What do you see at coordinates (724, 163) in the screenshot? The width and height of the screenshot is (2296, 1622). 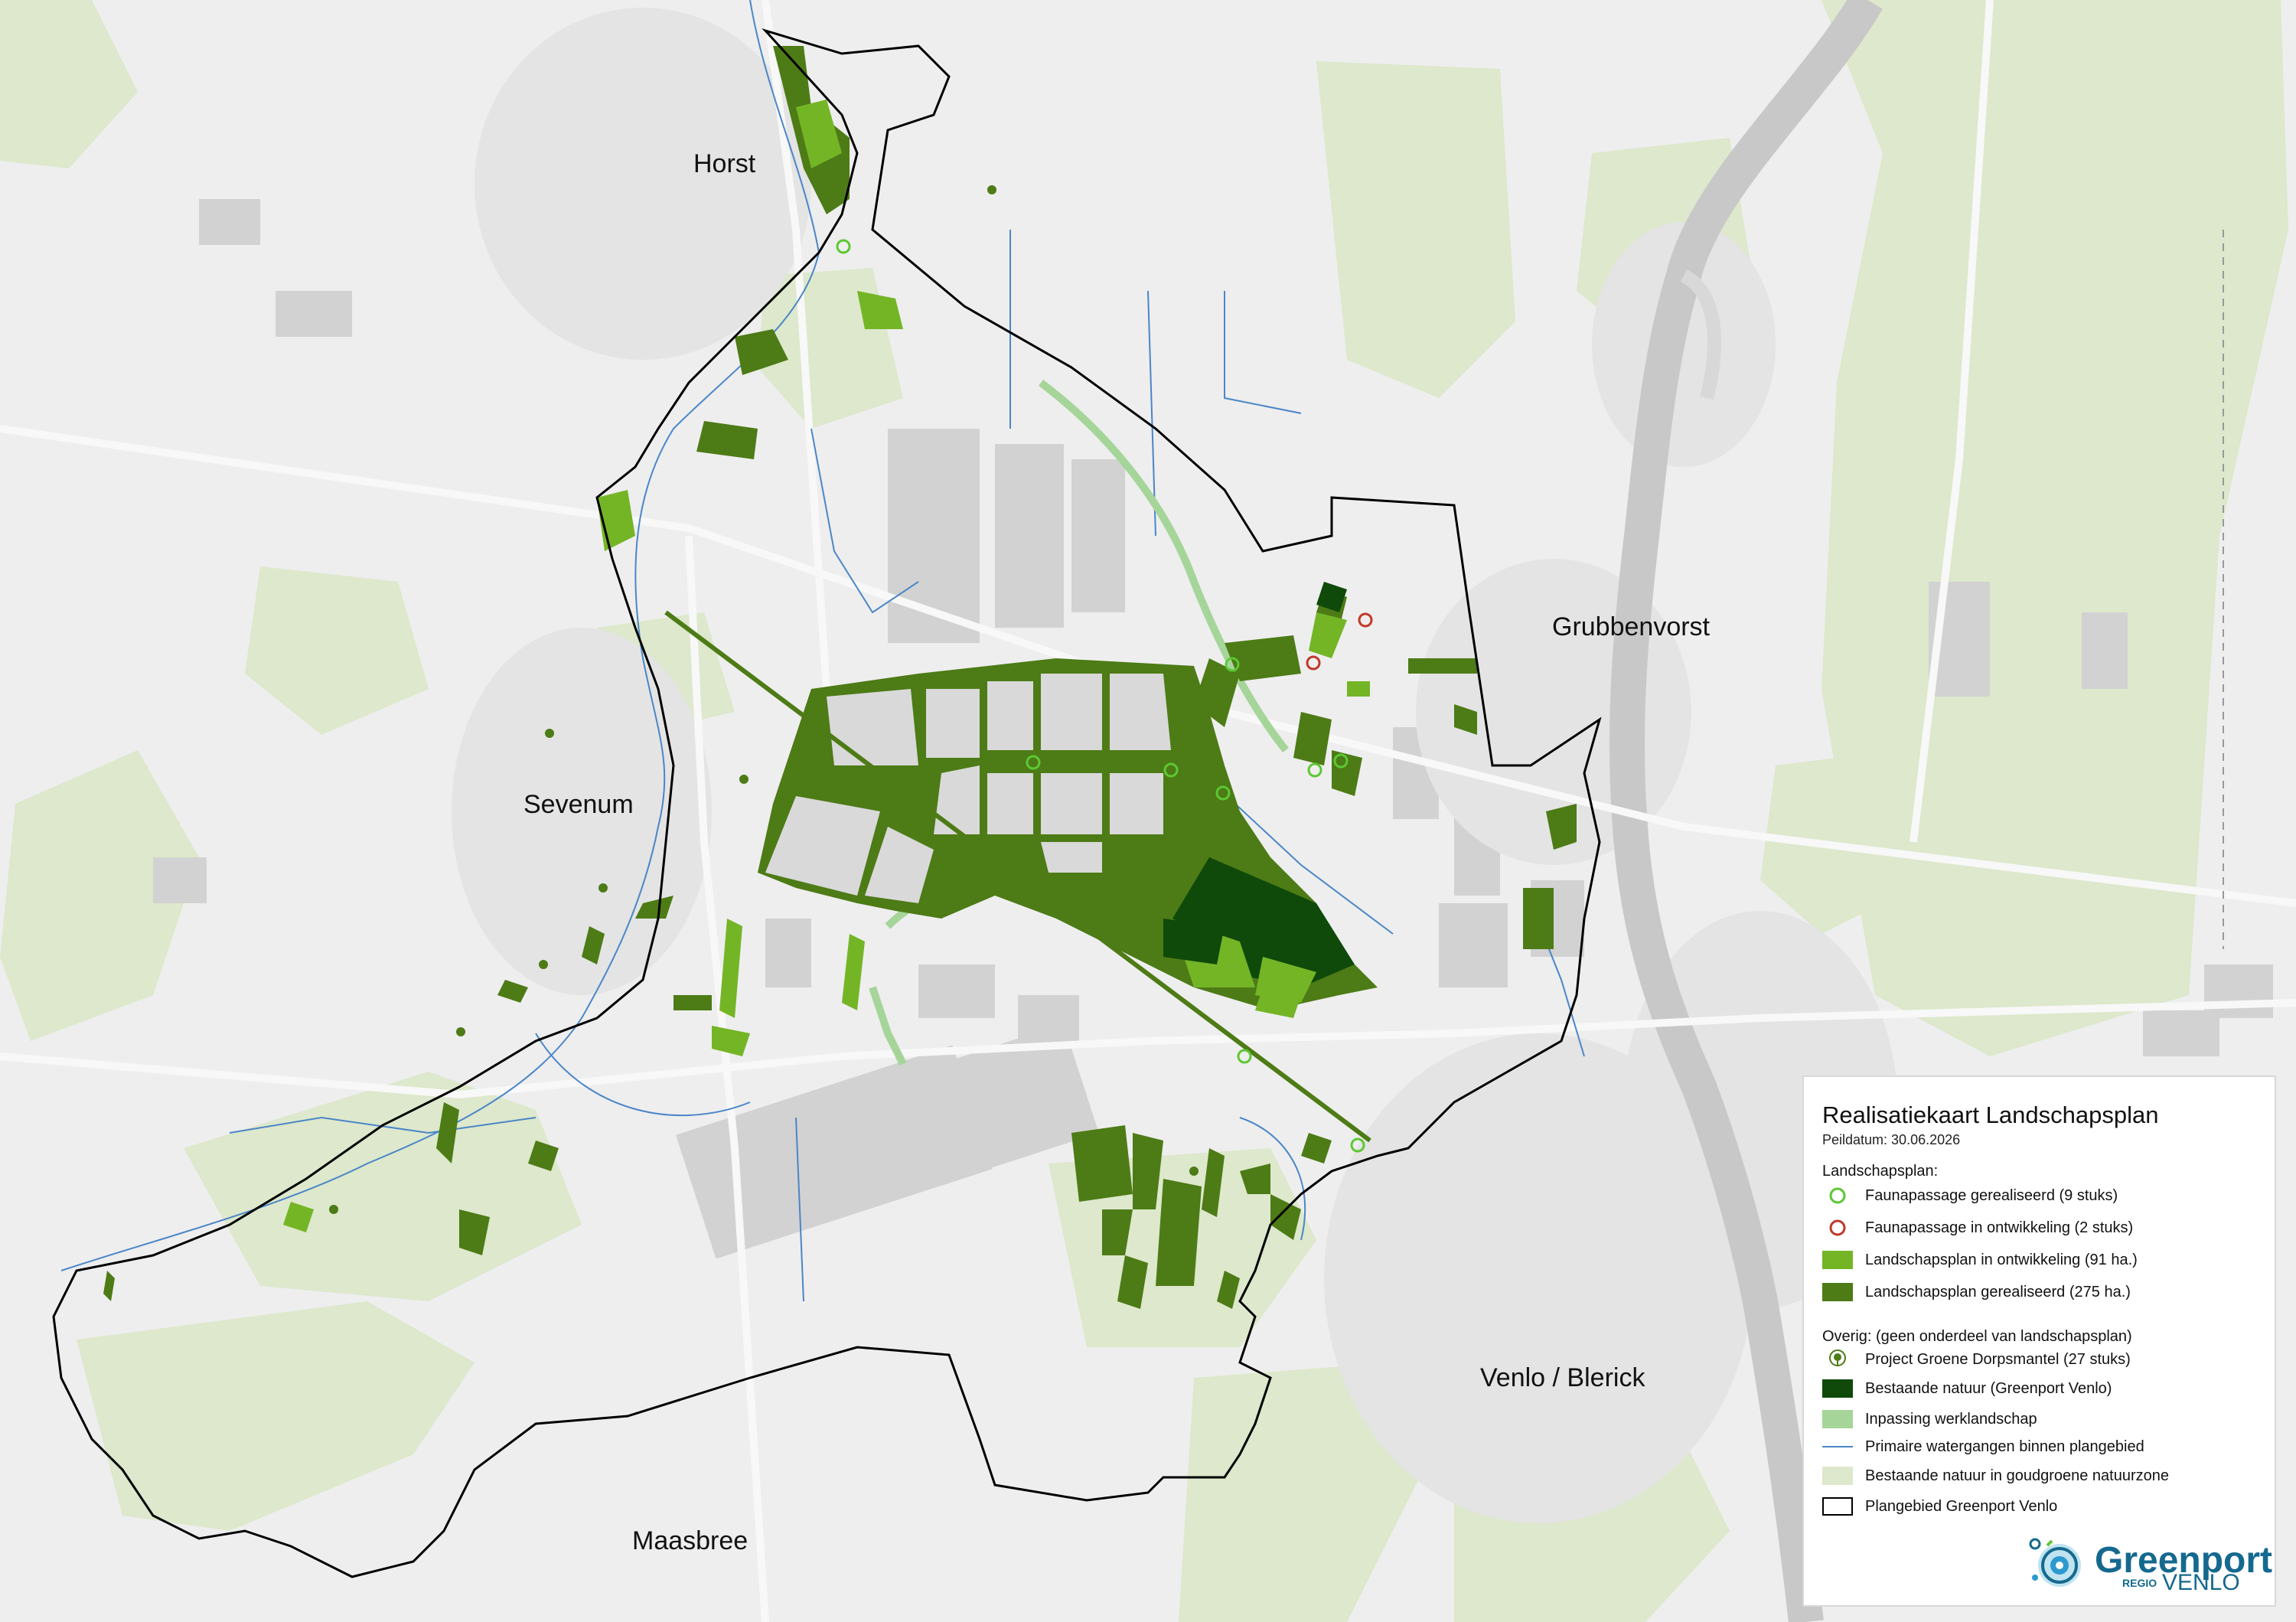 I see `place-label-horst: Horst` at bounding box center [724, 163].